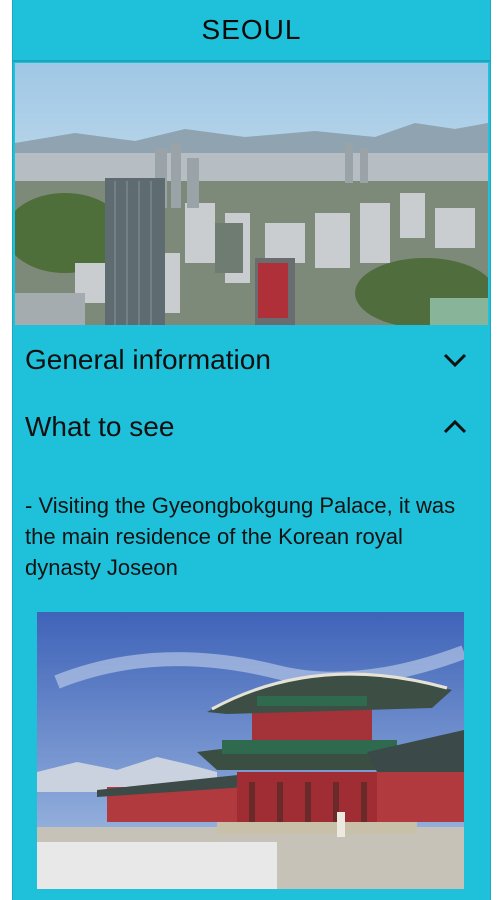 The height and width of the screenshot is (900, 501). What do you see at coordinates (455, 360) in the screenshot?
I see `chevron-down-icon` at bounding box center [455, 360].